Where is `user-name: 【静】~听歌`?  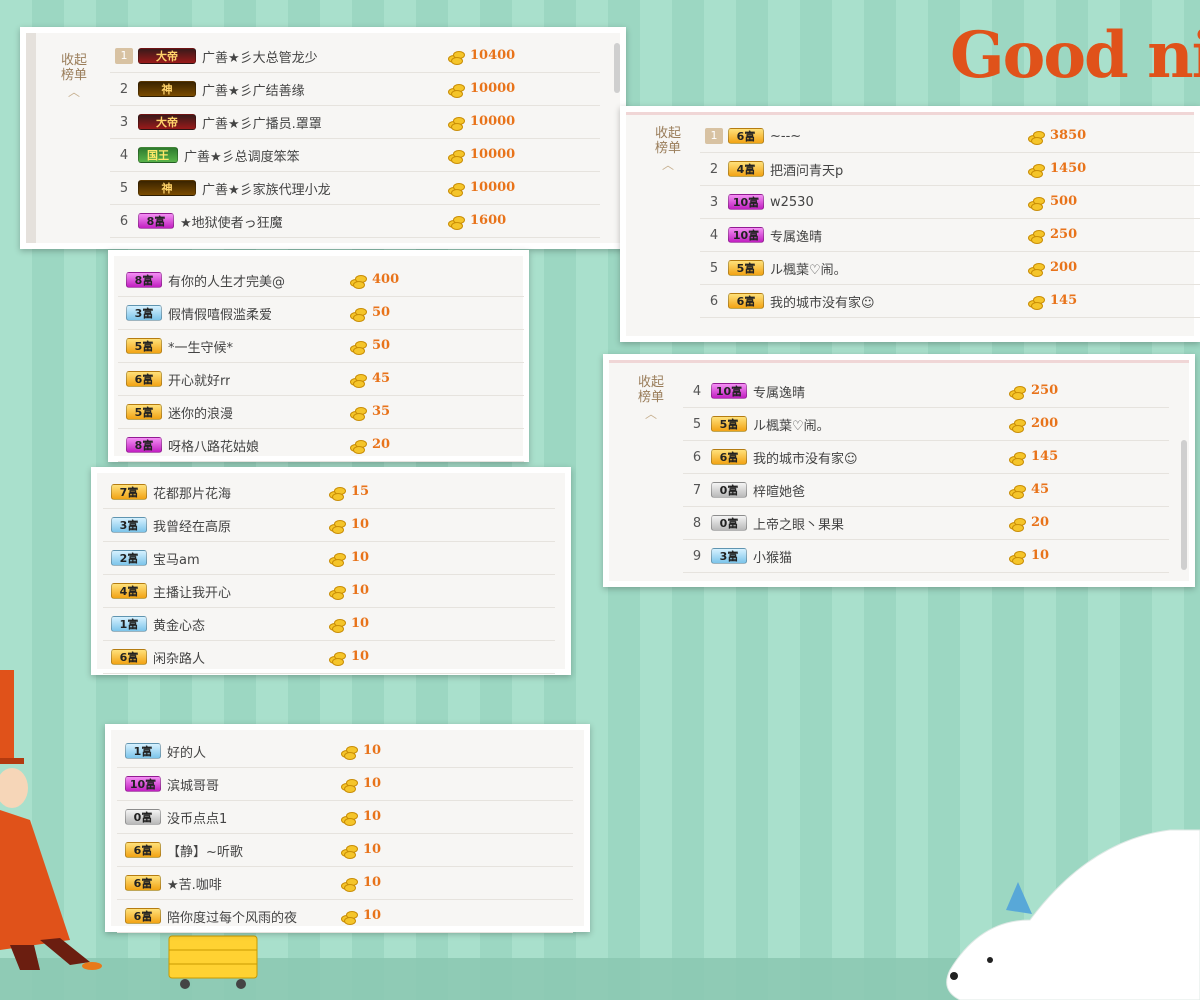 user-name: 【静】~听歌 is located at coordinates (205, 850).